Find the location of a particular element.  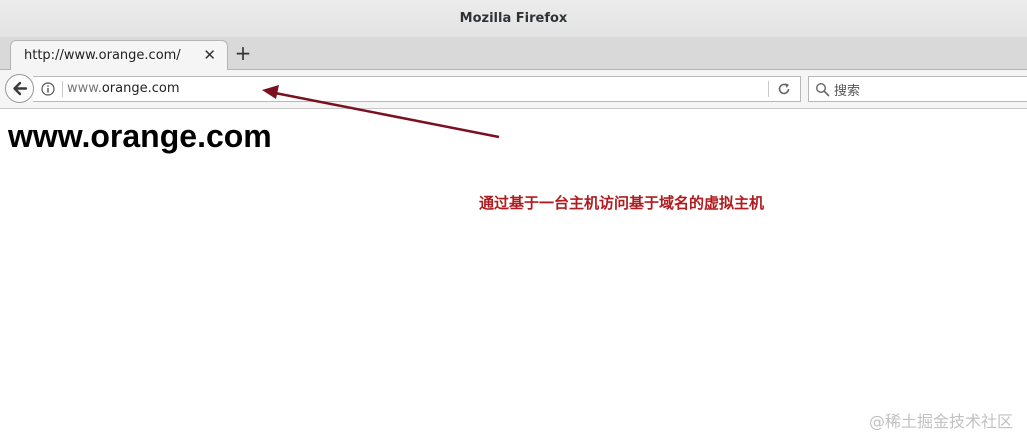

annotation-text: 通过基于一台主机访问基于域名的虚拟主机 is located at coordinates (622, 203).